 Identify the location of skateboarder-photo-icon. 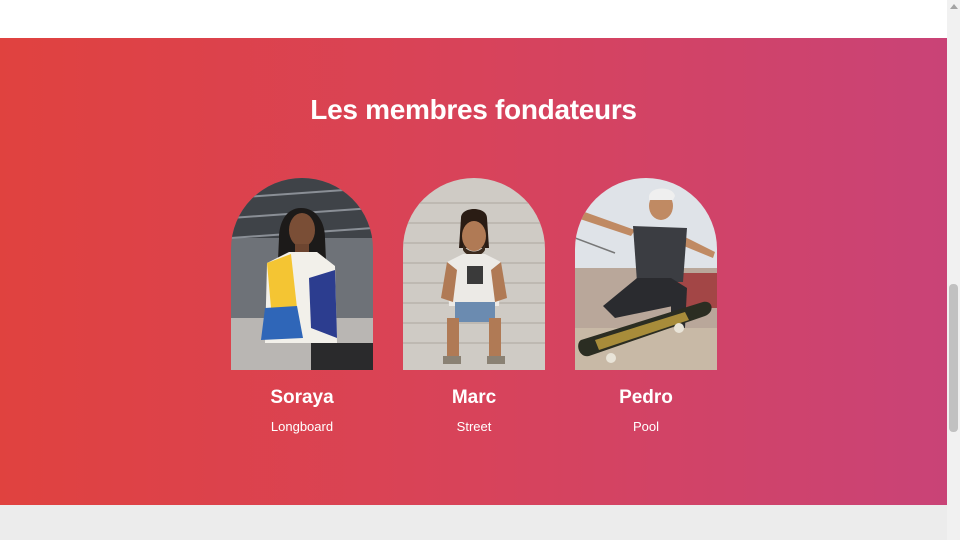
(646, 274).